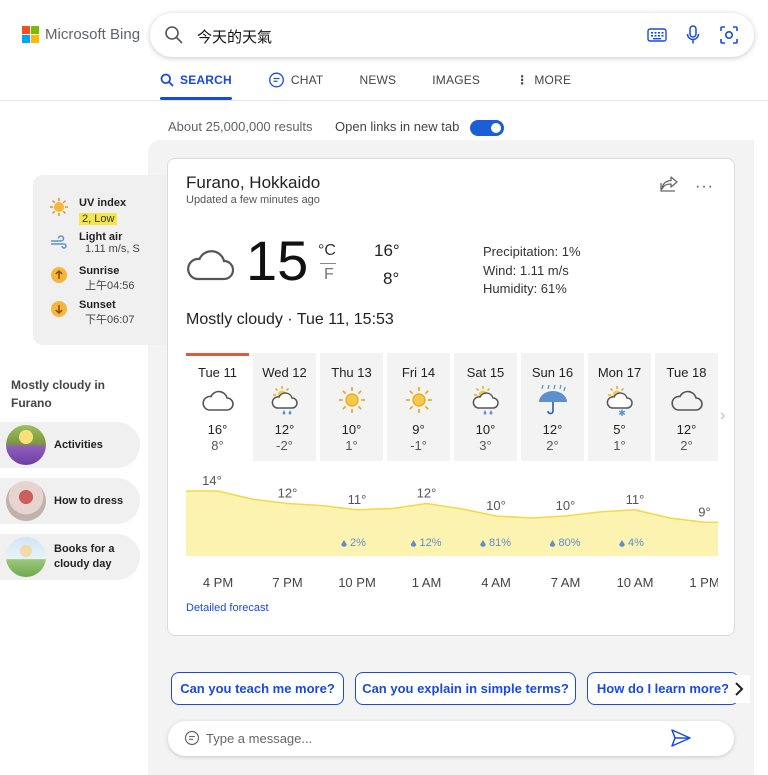  I want to click on chevron-right-icon, so click(739, 689).